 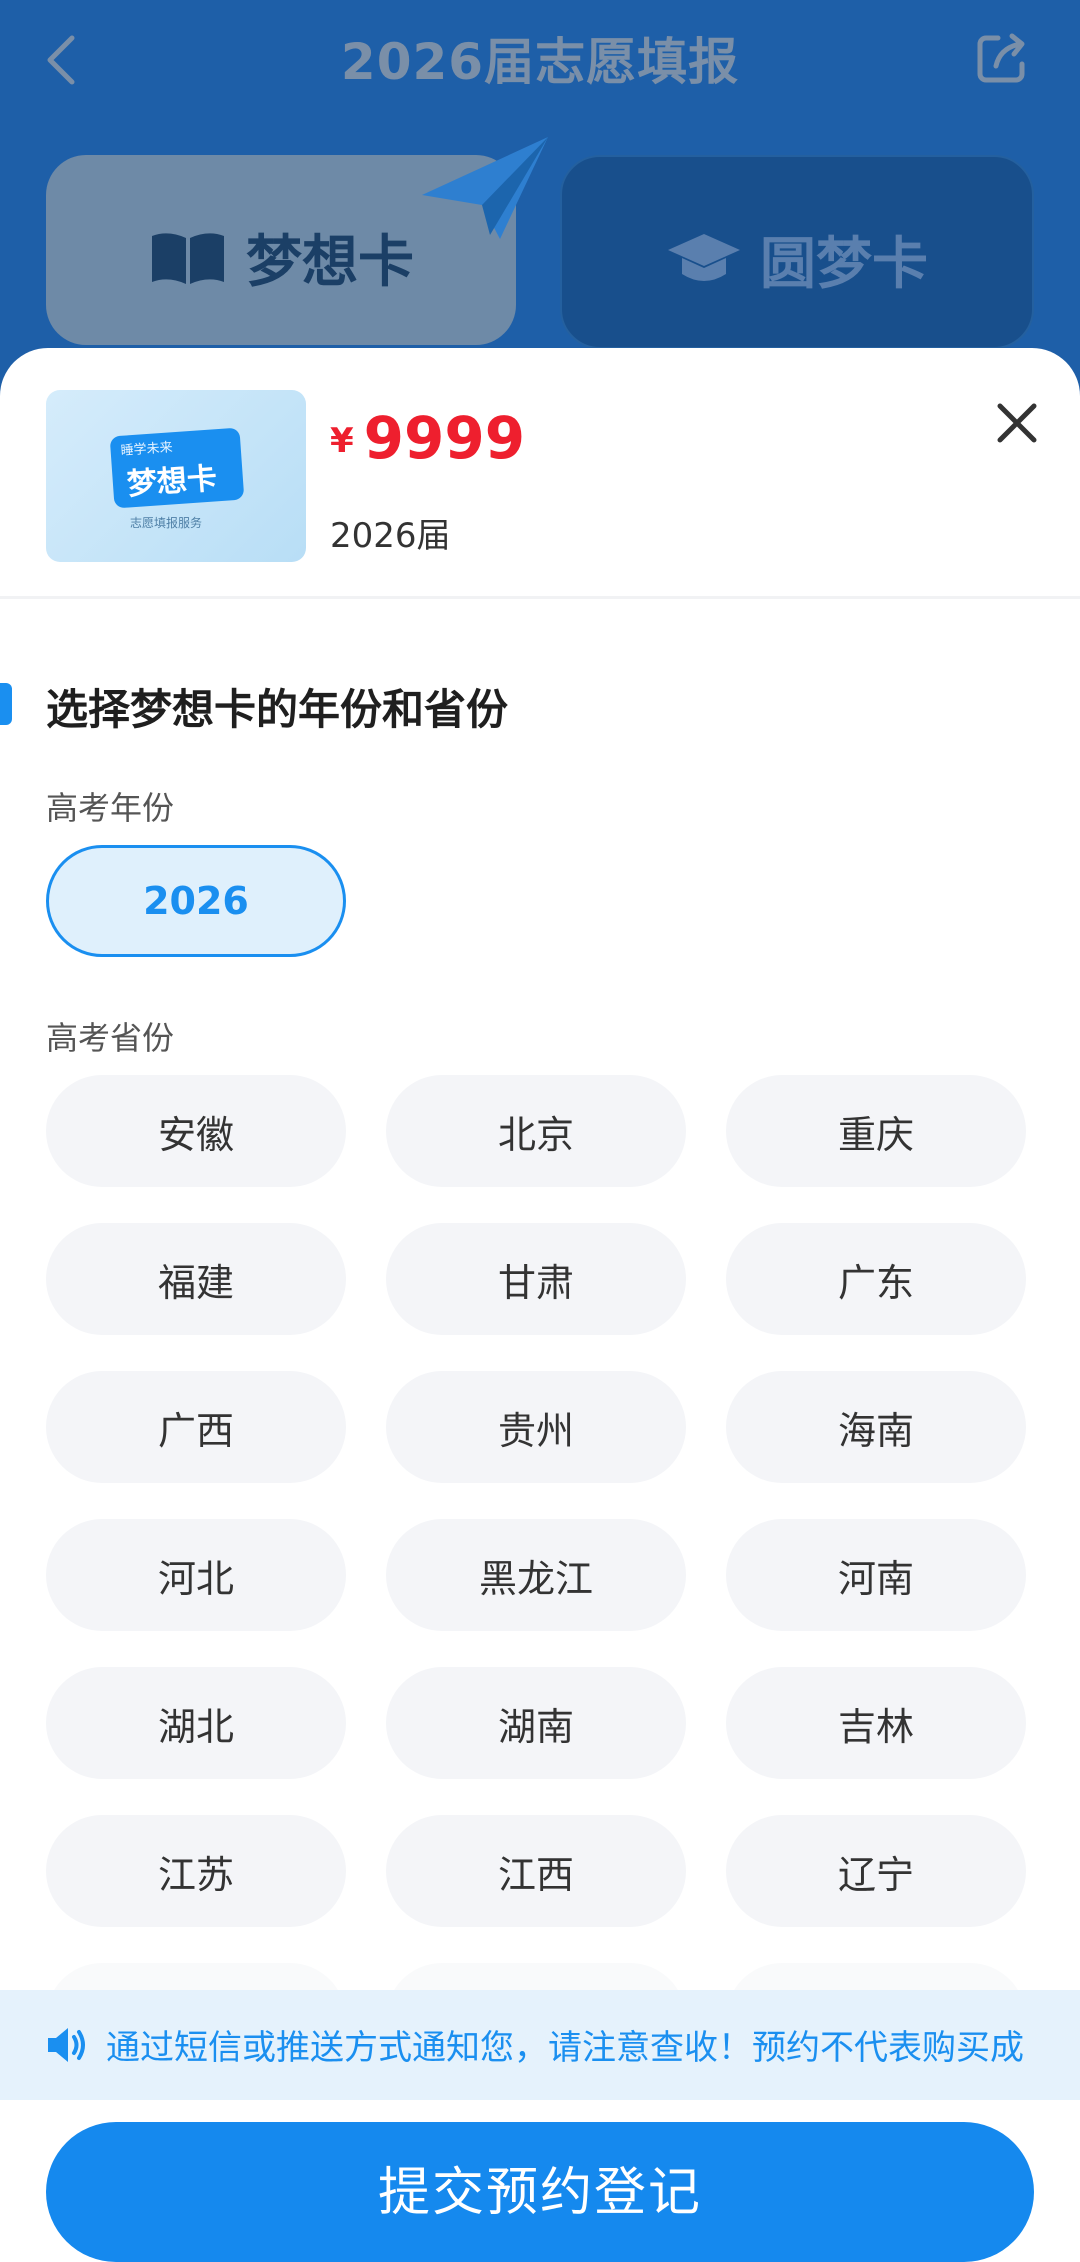 I want to click on thumbnail-subtitle: 志愿填报服务, so click(x=166, y=523).